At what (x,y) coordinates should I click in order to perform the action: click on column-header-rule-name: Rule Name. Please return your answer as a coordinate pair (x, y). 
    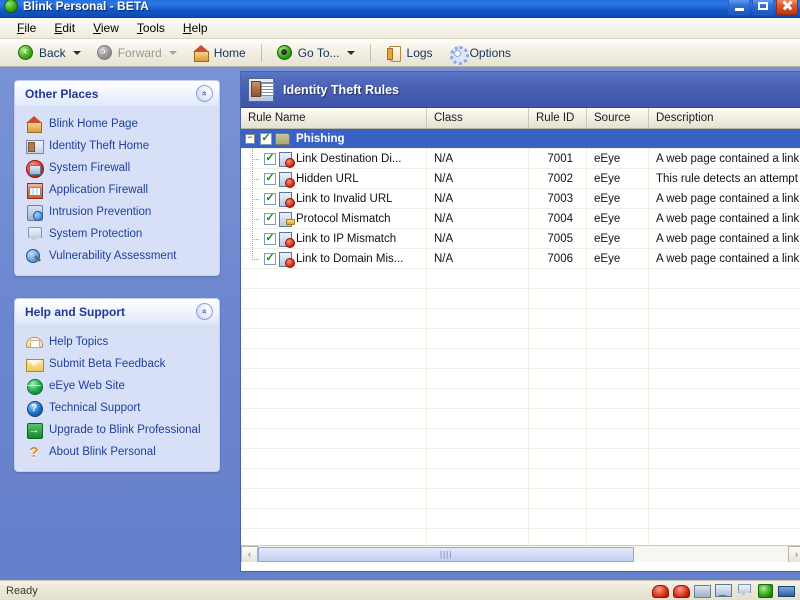
    Looking at the image, I should click on (334, 118).